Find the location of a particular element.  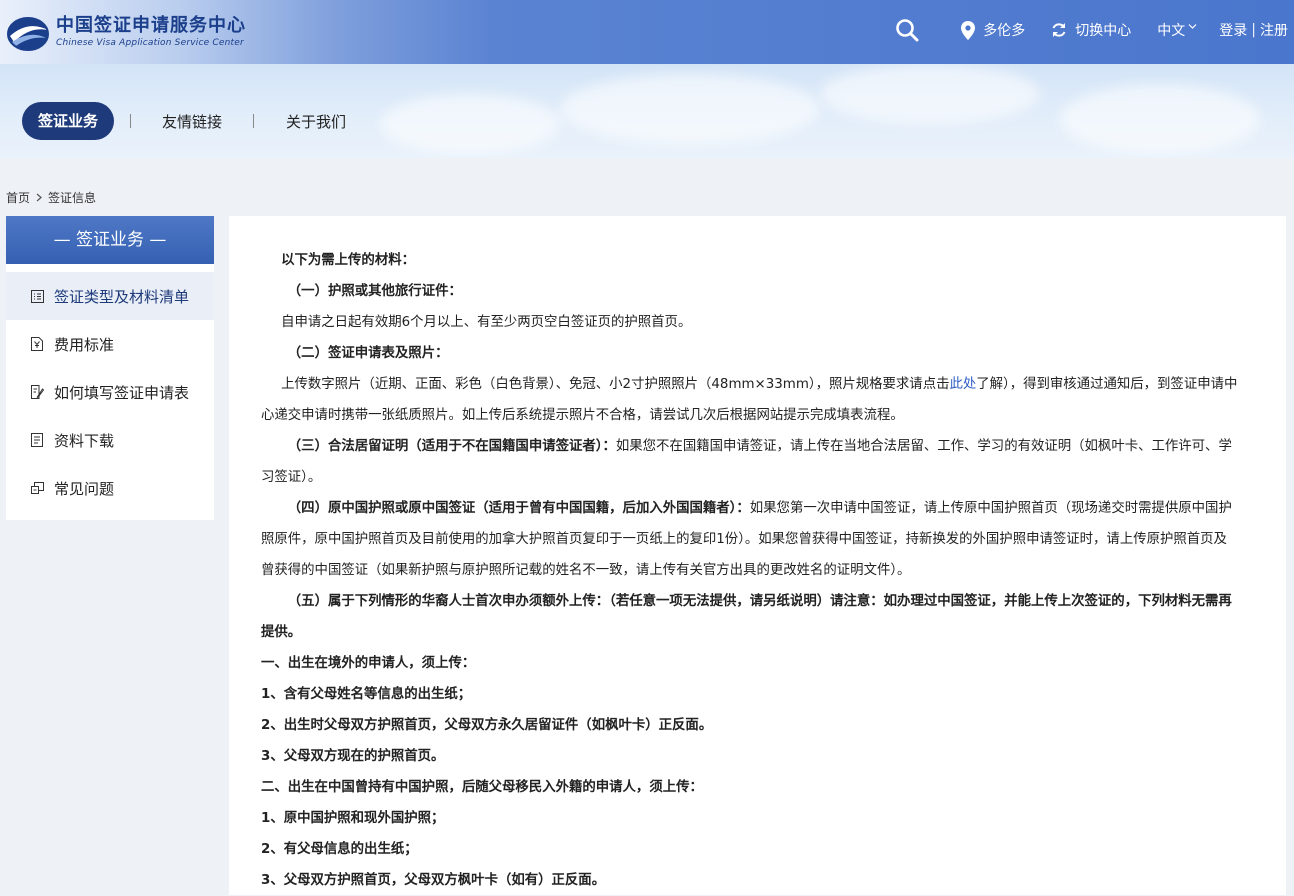

banner: 签证业务 友情链接 关于我们 is located at coordinates (647, 111).